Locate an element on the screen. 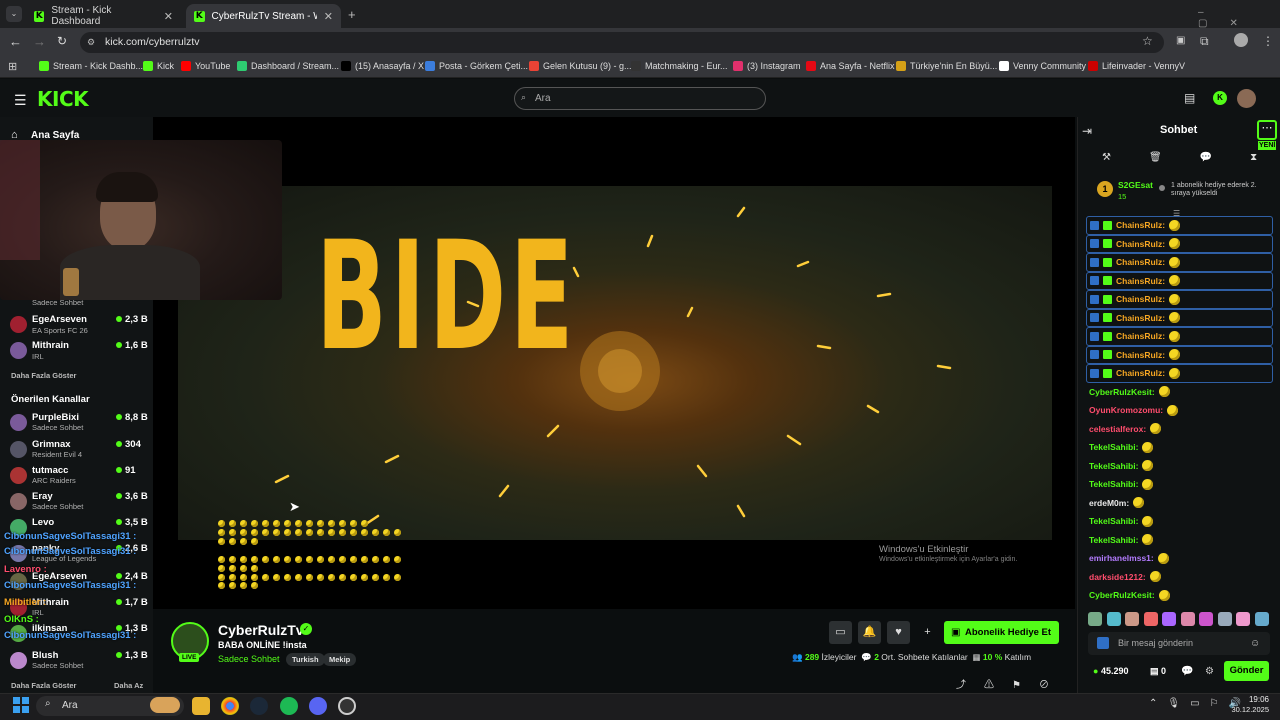 The width and height of the screenshot is (1280, 720). chat-menu-icon: ⋯ is located at coordinates (1267, 130).